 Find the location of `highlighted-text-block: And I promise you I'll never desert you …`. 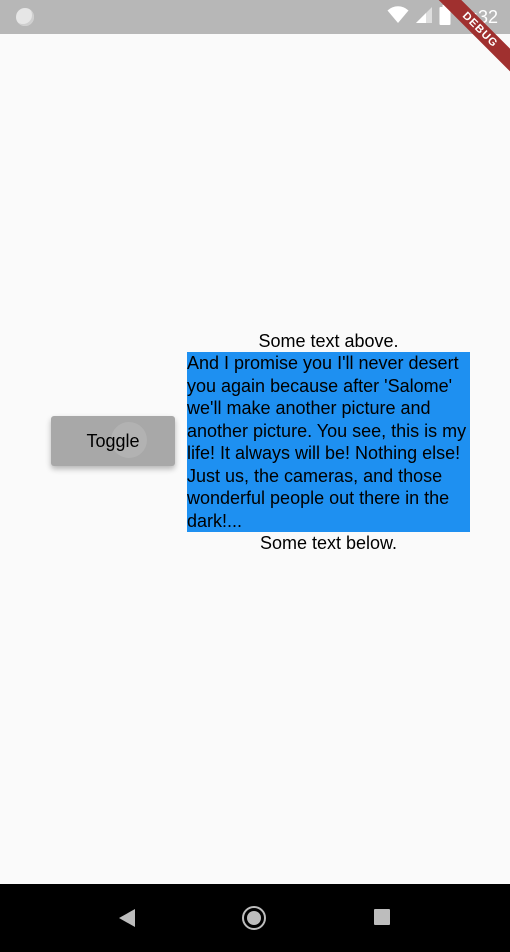

highlighted-text-block: And I promise you I'll never desert you … is located at coordinates (328, 442).